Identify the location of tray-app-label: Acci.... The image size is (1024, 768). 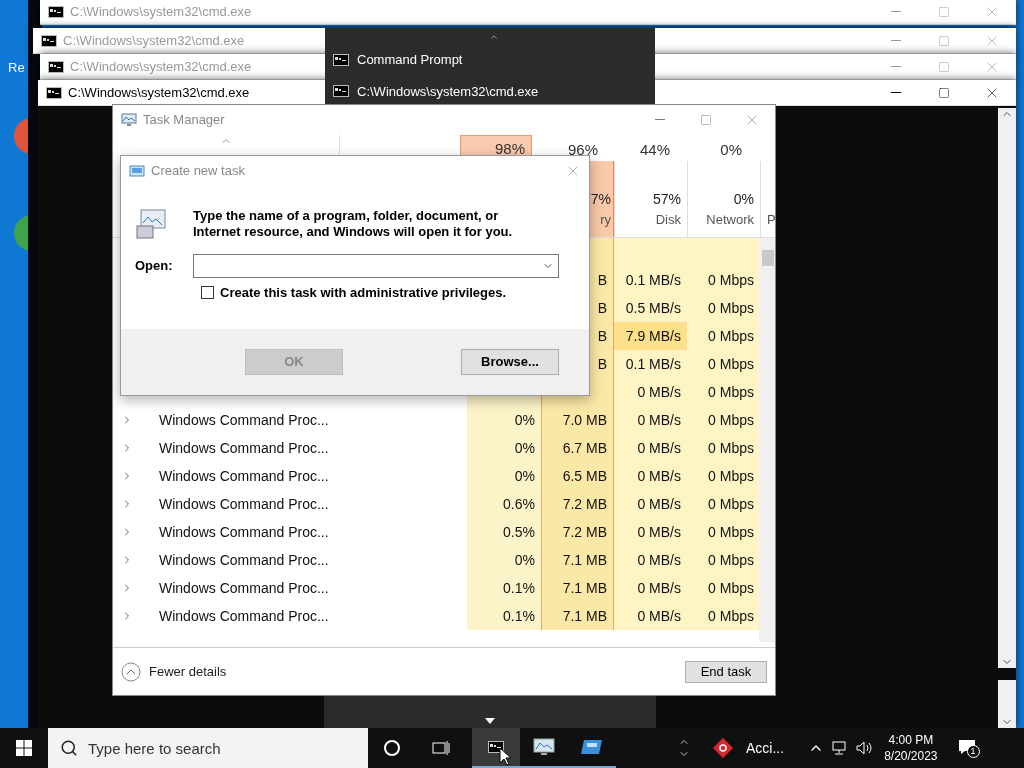
(765, 748).